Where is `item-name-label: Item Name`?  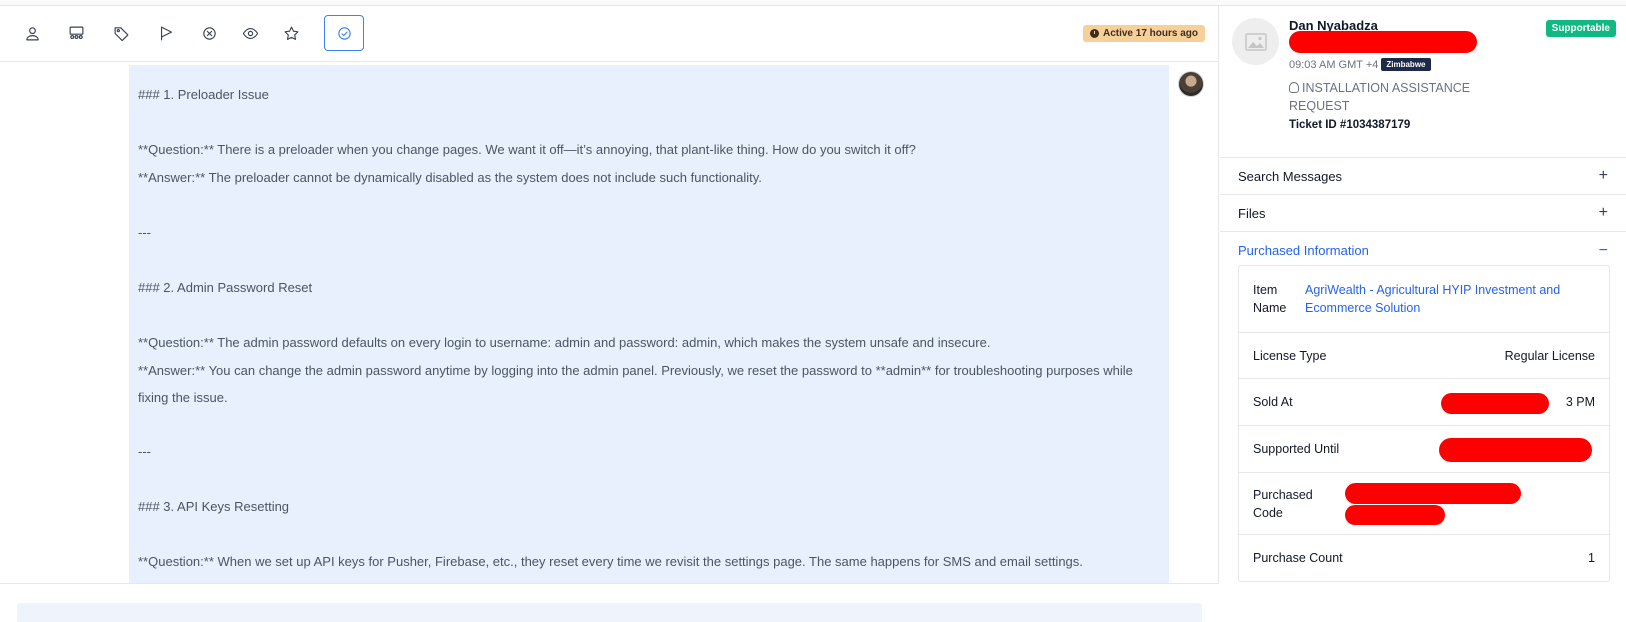
item-name-label: Item Name is located at coordinates (1270, 299).